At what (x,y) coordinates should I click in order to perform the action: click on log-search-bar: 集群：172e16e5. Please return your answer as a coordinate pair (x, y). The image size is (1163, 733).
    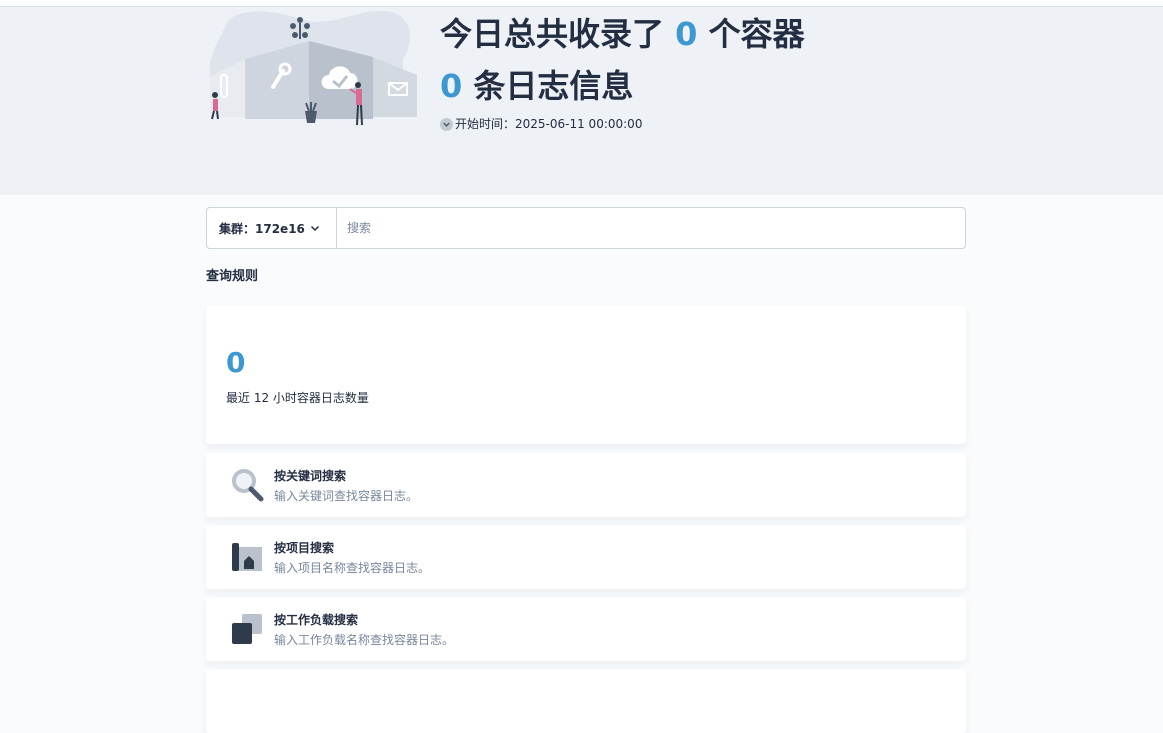
    Looking at the image, I should click on (586, 228).